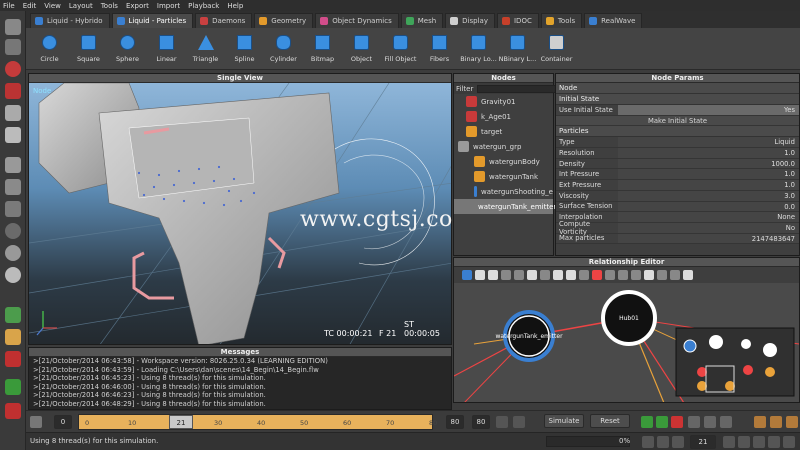  Describe the element at coordinates (13, 27) in the screenshot. I see `select-tool-icon` at that location.